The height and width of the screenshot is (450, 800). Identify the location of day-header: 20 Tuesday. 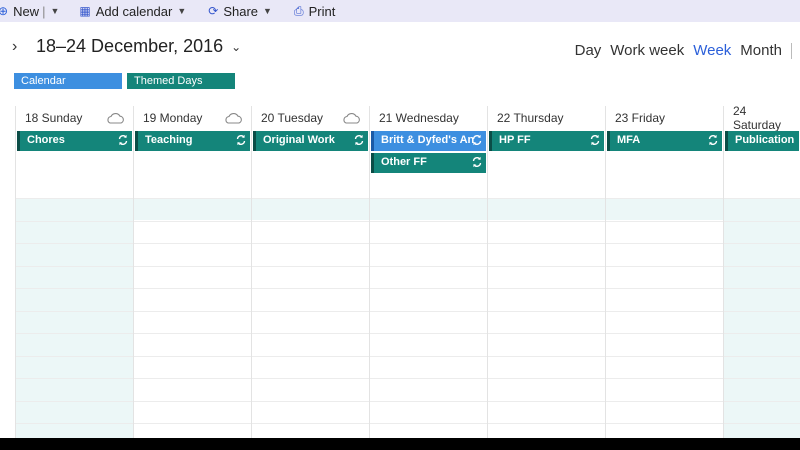
(310, 117).